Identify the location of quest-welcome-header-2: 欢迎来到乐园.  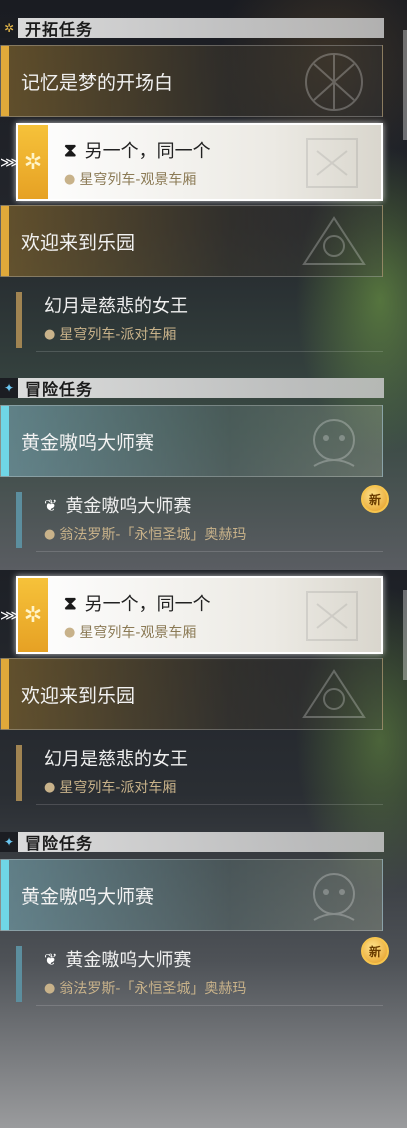
(191, 694).